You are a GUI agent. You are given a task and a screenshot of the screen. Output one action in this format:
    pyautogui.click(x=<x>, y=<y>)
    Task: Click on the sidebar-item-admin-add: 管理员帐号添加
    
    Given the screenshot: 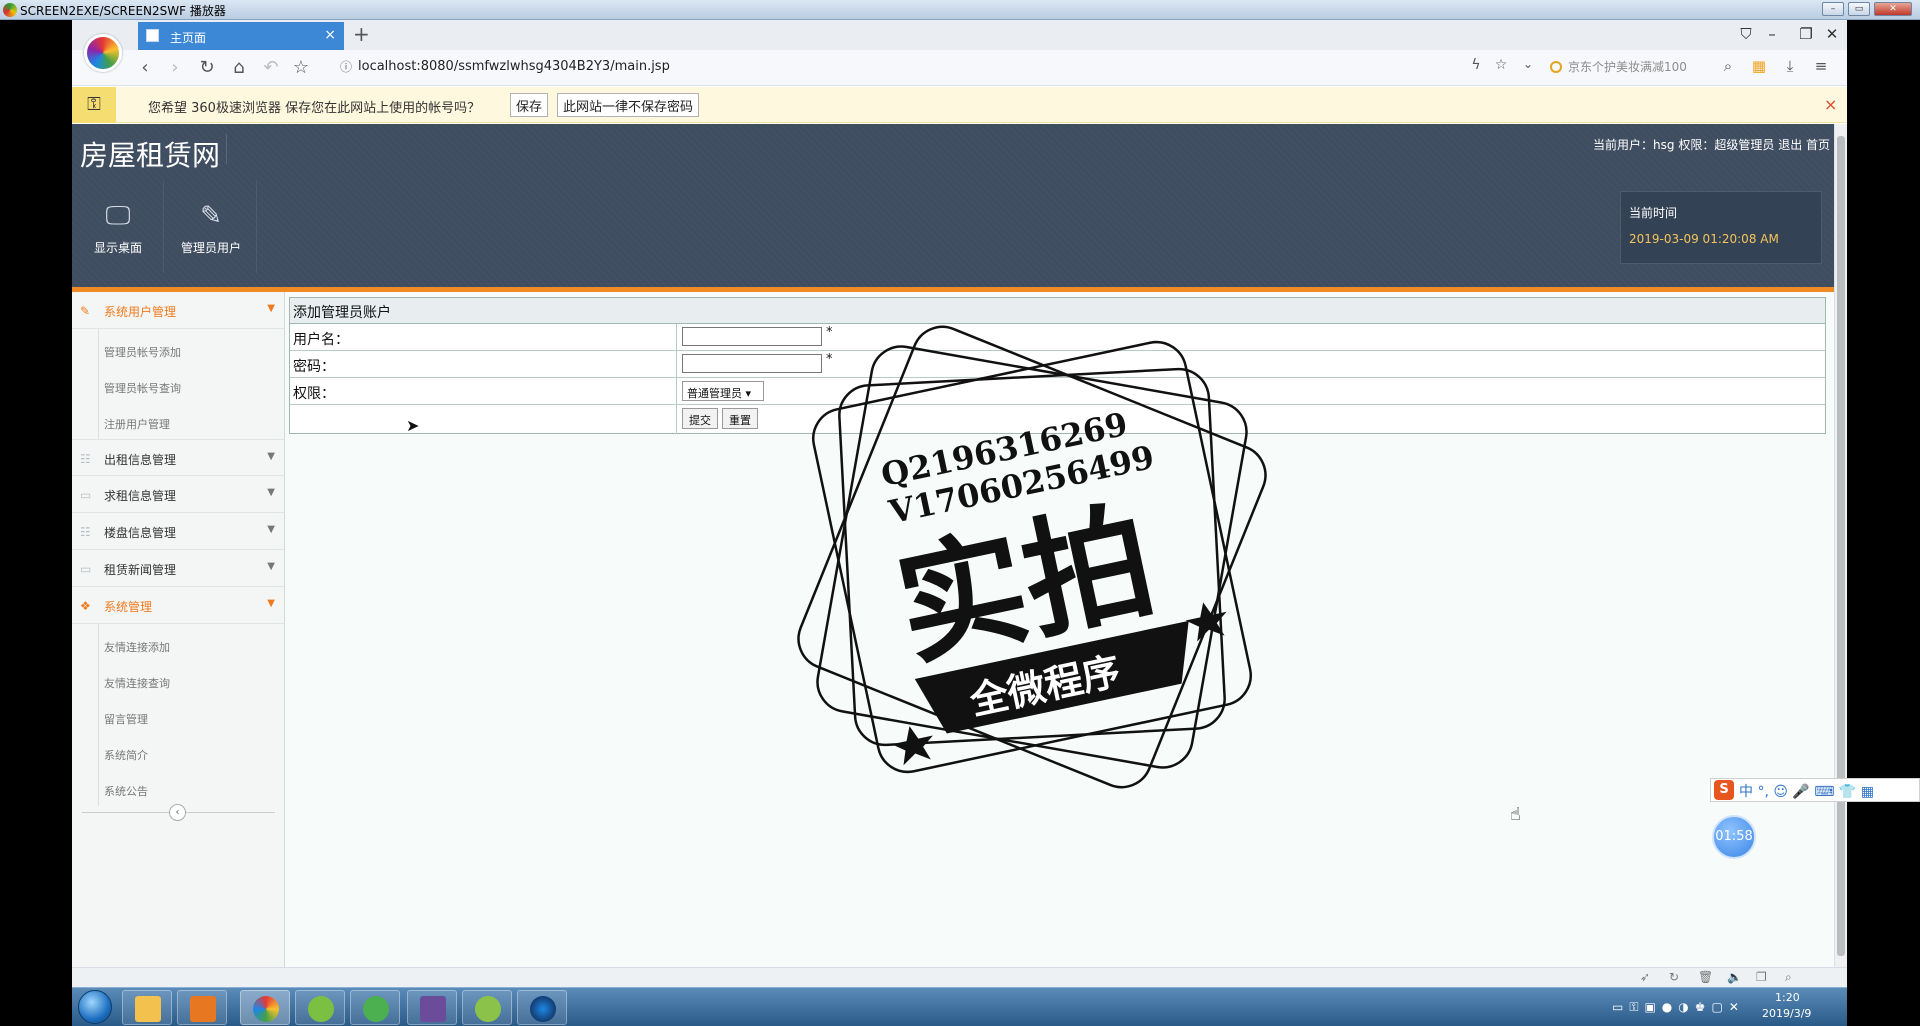 What is the action you would take?
    pyautogui.click(x=142, y=352)
    